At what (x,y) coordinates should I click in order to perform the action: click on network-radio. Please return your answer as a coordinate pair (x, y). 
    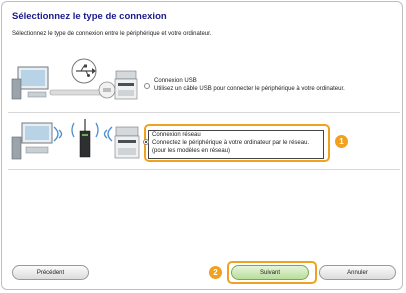
    Looking at the image, I should click on (146, 142).